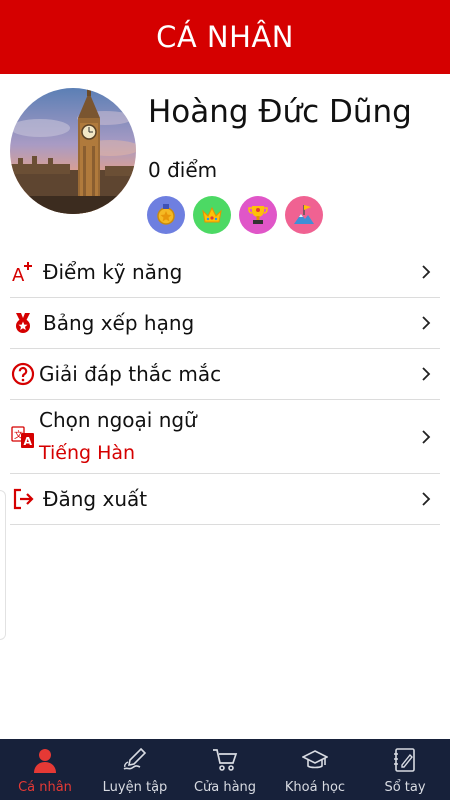 The height and width of the screenshot is (800, 450). What do you see at coordinates (235, 215) in the screenshot?
I see `badge-list` at bounding box center [235, 215].